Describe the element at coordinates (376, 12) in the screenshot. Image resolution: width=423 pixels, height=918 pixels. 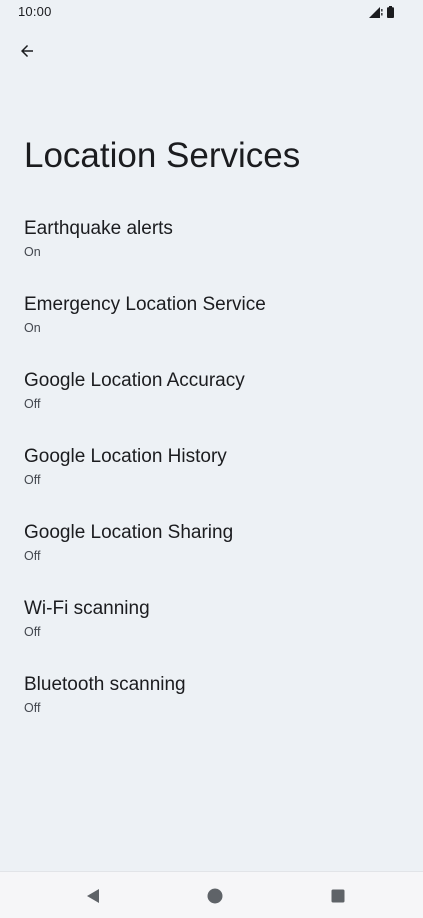
I see `signal-icon` at that location.